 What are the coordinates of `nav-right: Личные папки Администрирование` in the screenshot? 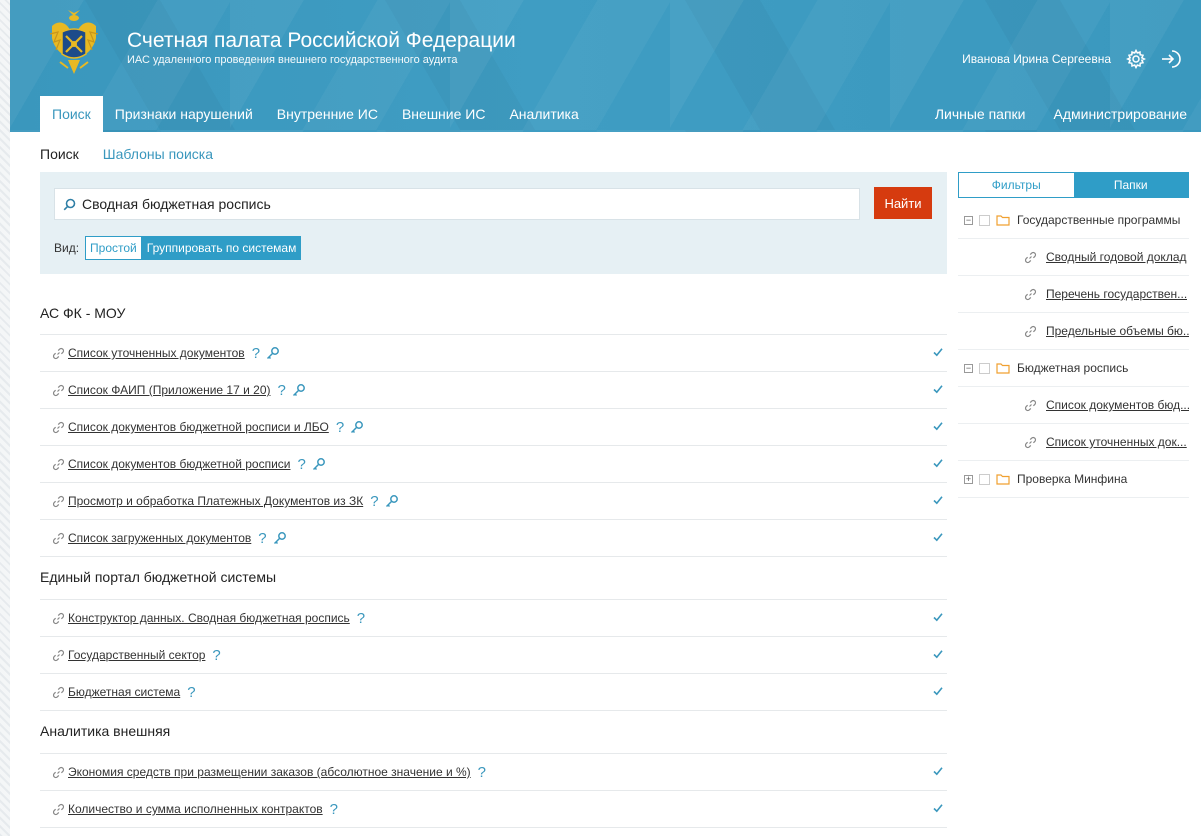 It's located at (1061, 114).